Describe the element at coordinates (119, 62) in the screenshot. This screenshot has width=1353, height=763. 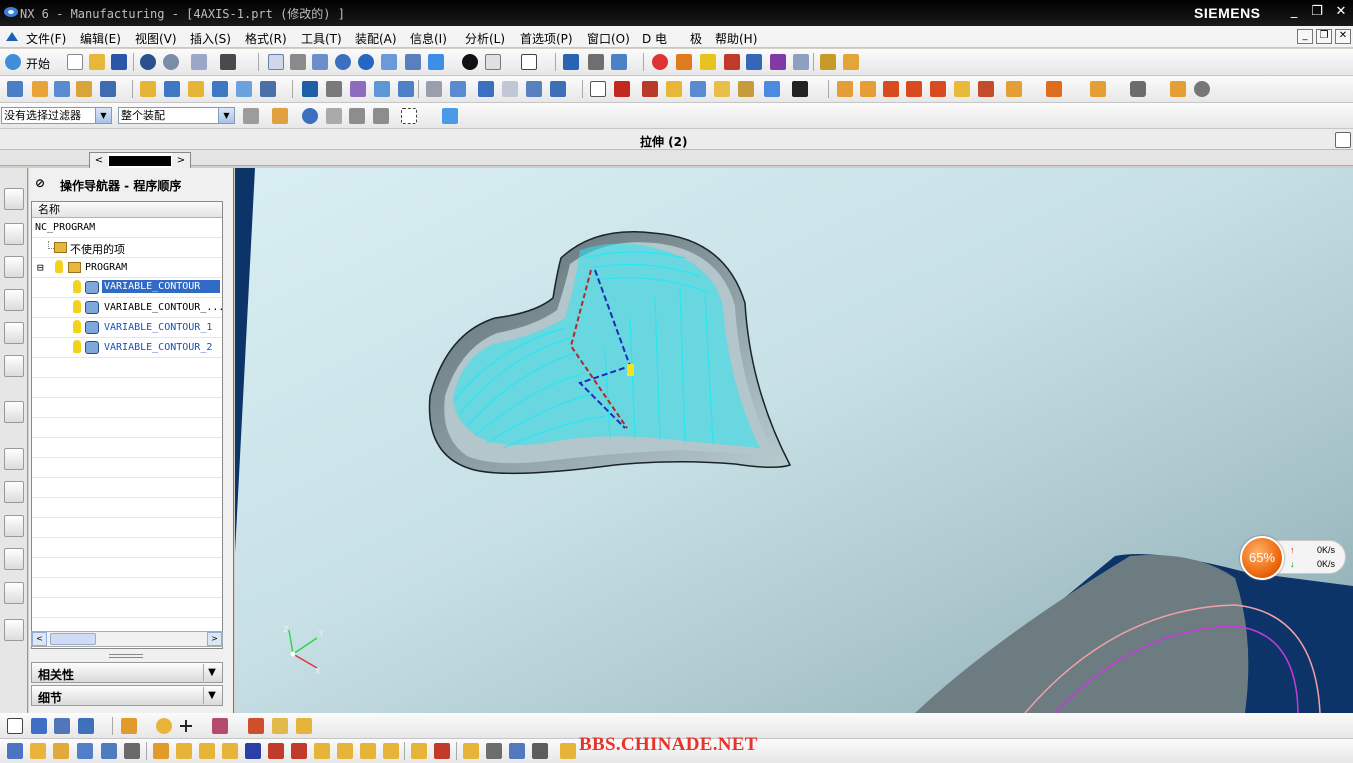
I see `save-icon` at that location.